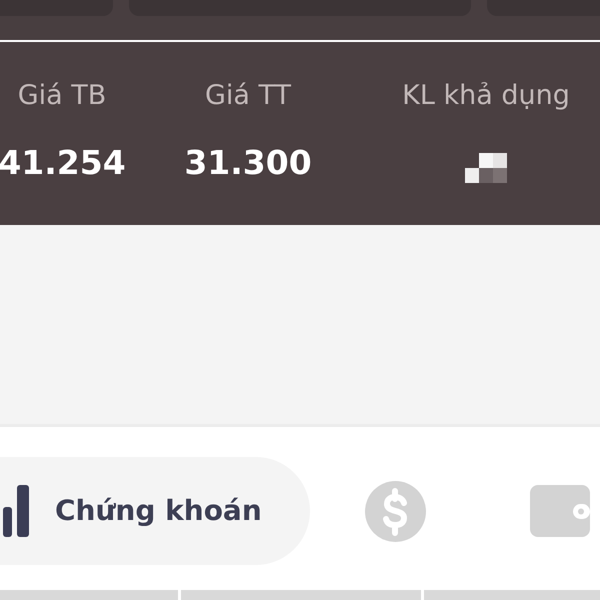 The height and width of the screenshot is (600, 600). I want to click on column-label: Giá TT, so click(248, 96).